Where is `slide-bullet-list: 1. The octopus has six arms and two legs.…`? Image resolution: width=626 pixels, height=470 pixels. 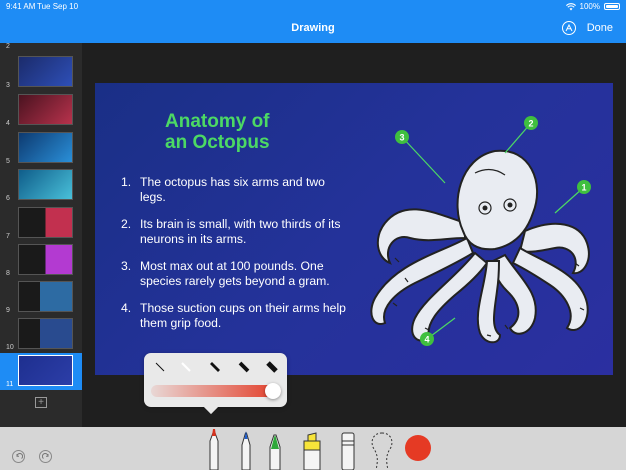
slide-bullet-list: 1. The octopus has six arms and two legs.… is located at coordinates (233, 259).